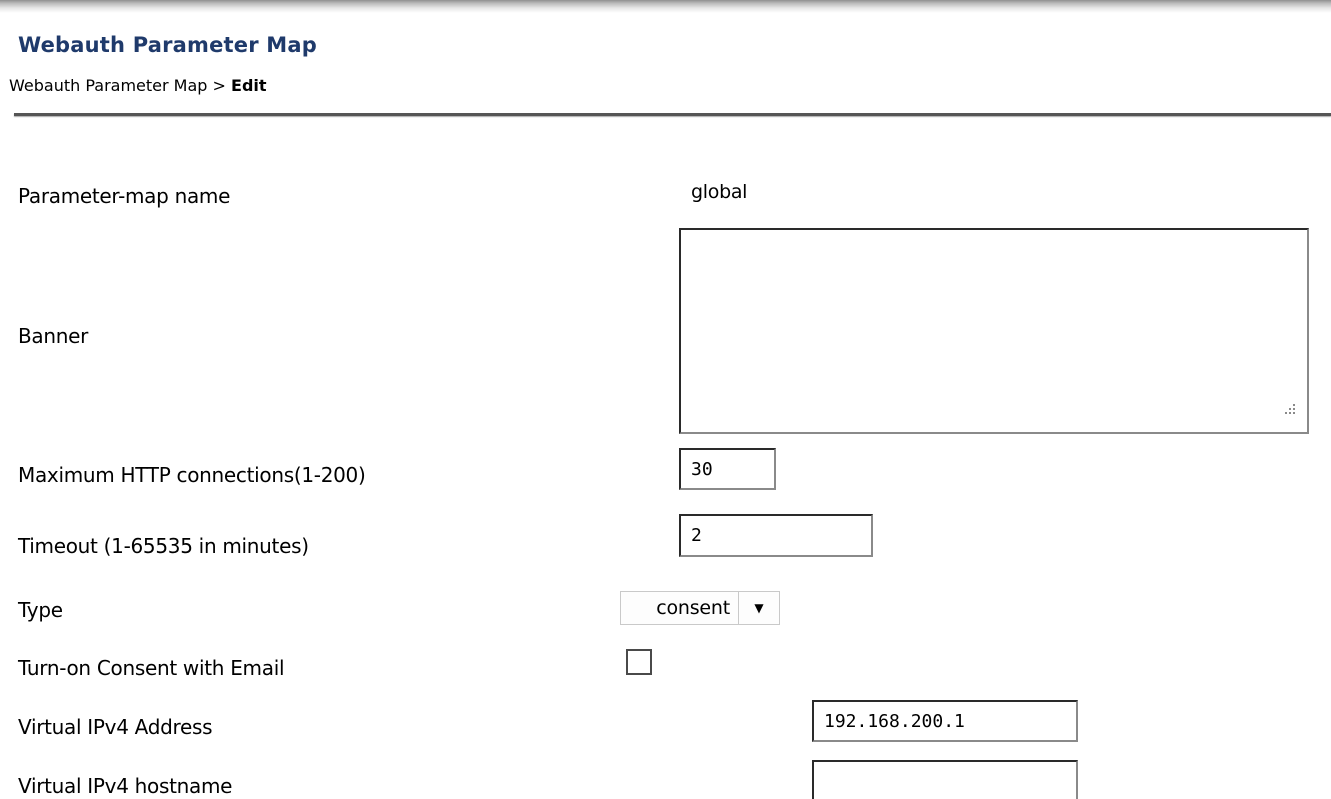 This screenshot has height=799, width=1331. I want to click on virtual-ipv4-address-label: Virtual IPv4 Address, so click(115, 727).